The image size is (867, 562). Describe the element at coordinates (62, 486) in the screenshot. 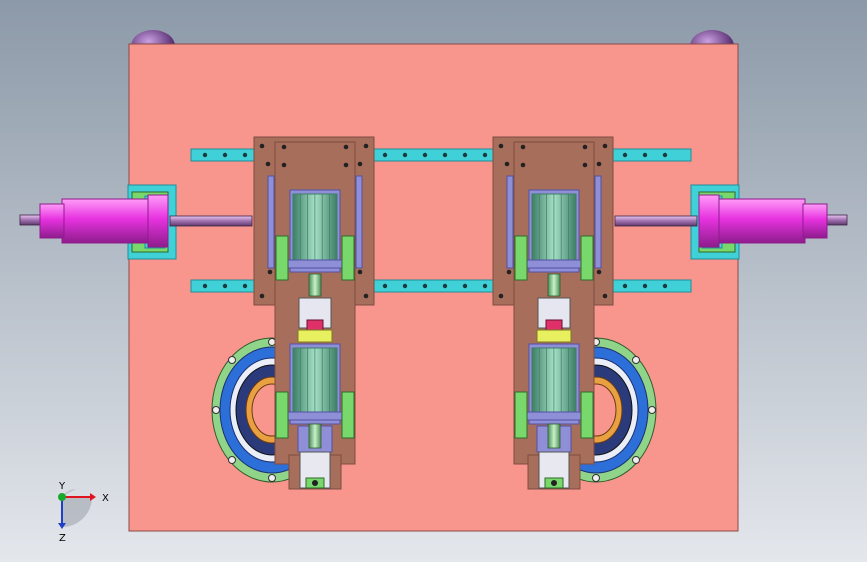

I see `y-axis-label: Y` at that location.